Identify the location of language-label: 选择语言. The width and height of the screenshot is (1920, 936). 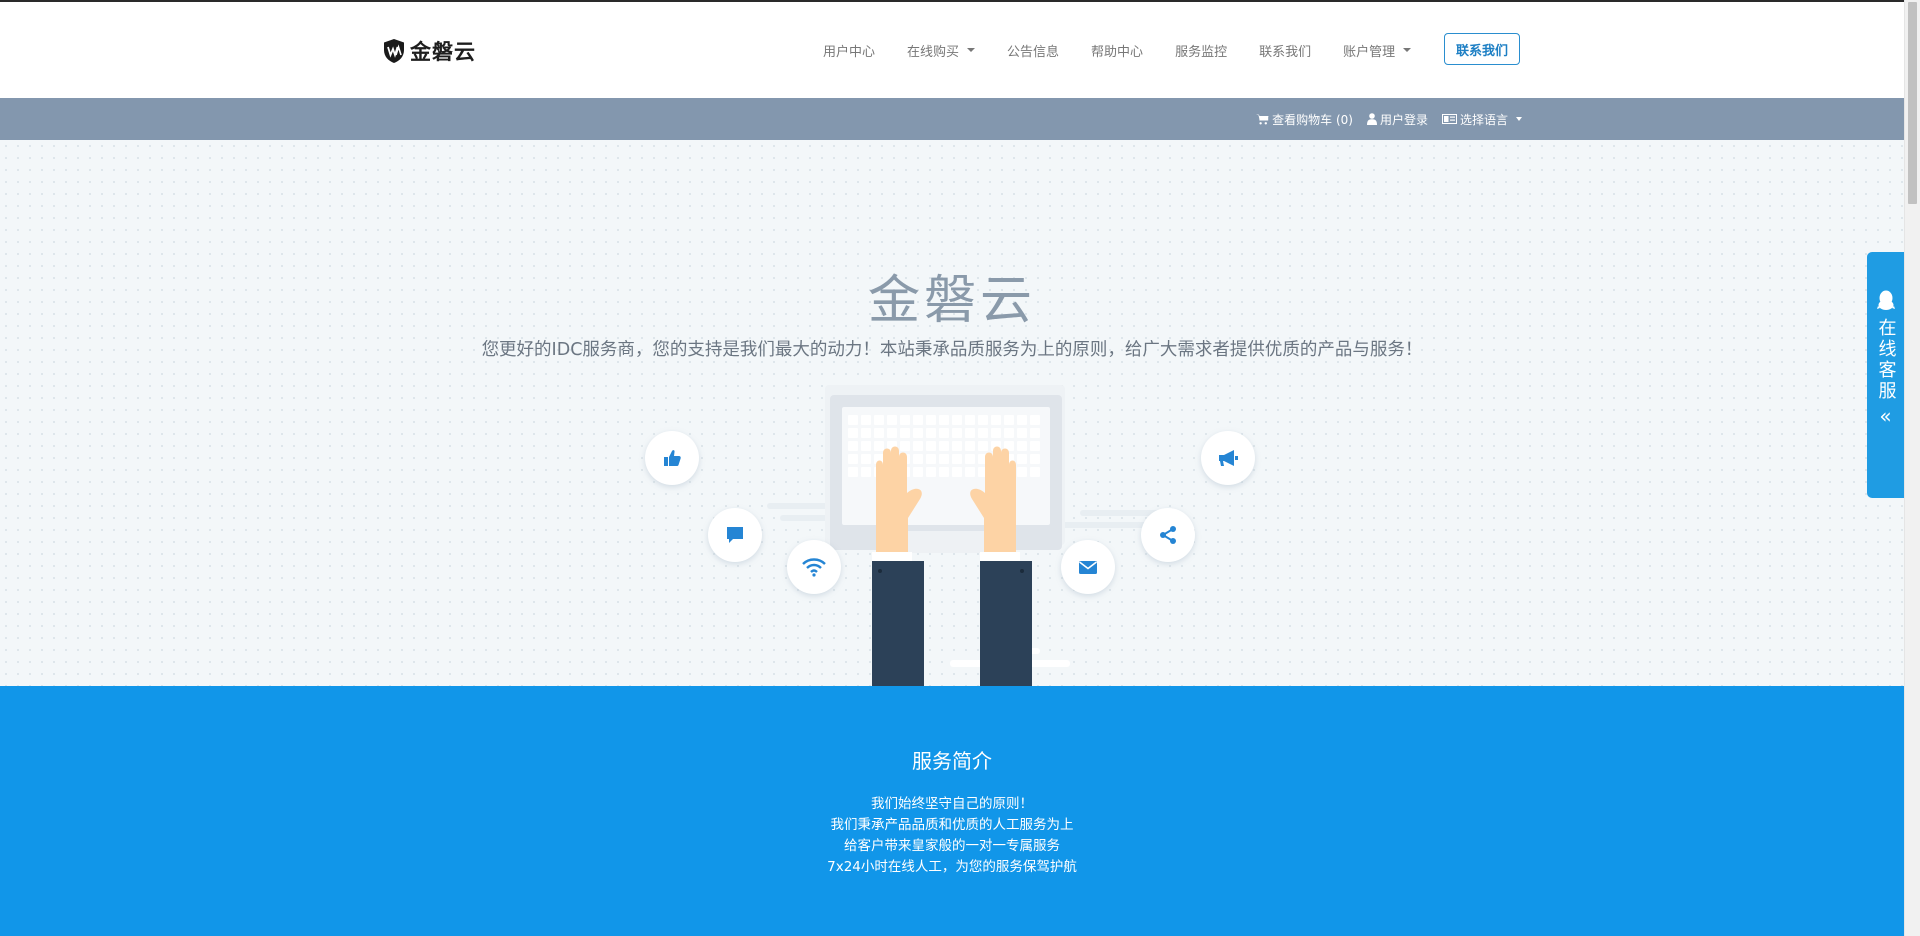
(1483, 119).